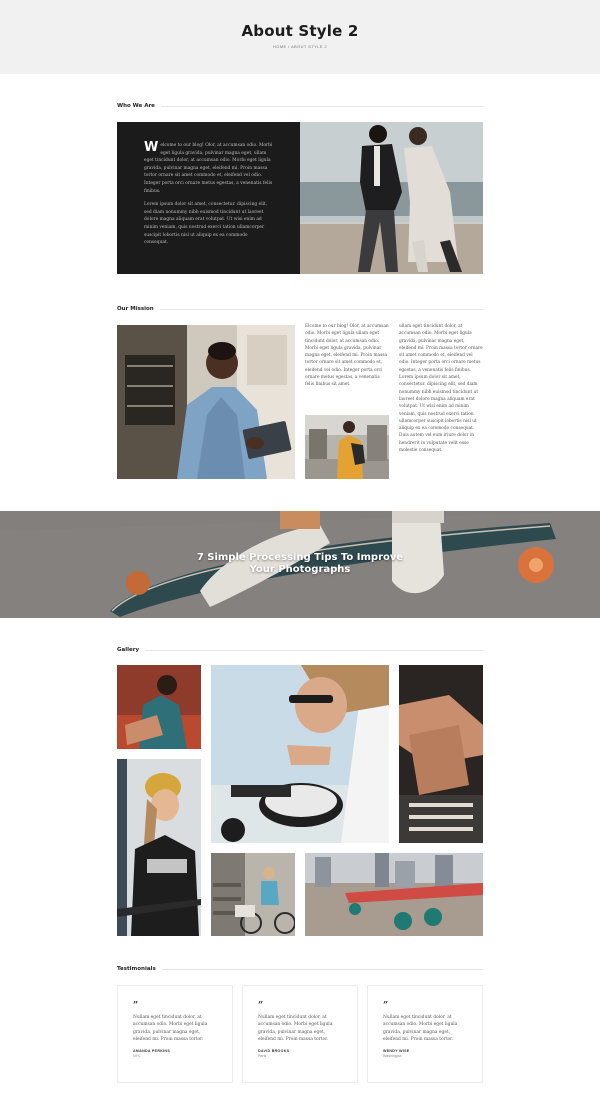  I want to click on section-label-gallery: Gallery, so click(131, 650).